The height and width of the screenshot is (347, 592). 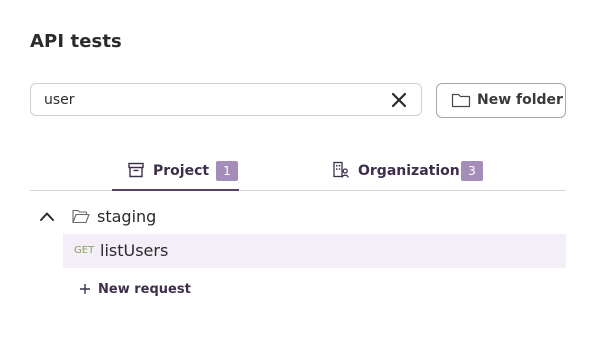 I want to click on new-folder-label: New folder, so click(x=520, y=100).